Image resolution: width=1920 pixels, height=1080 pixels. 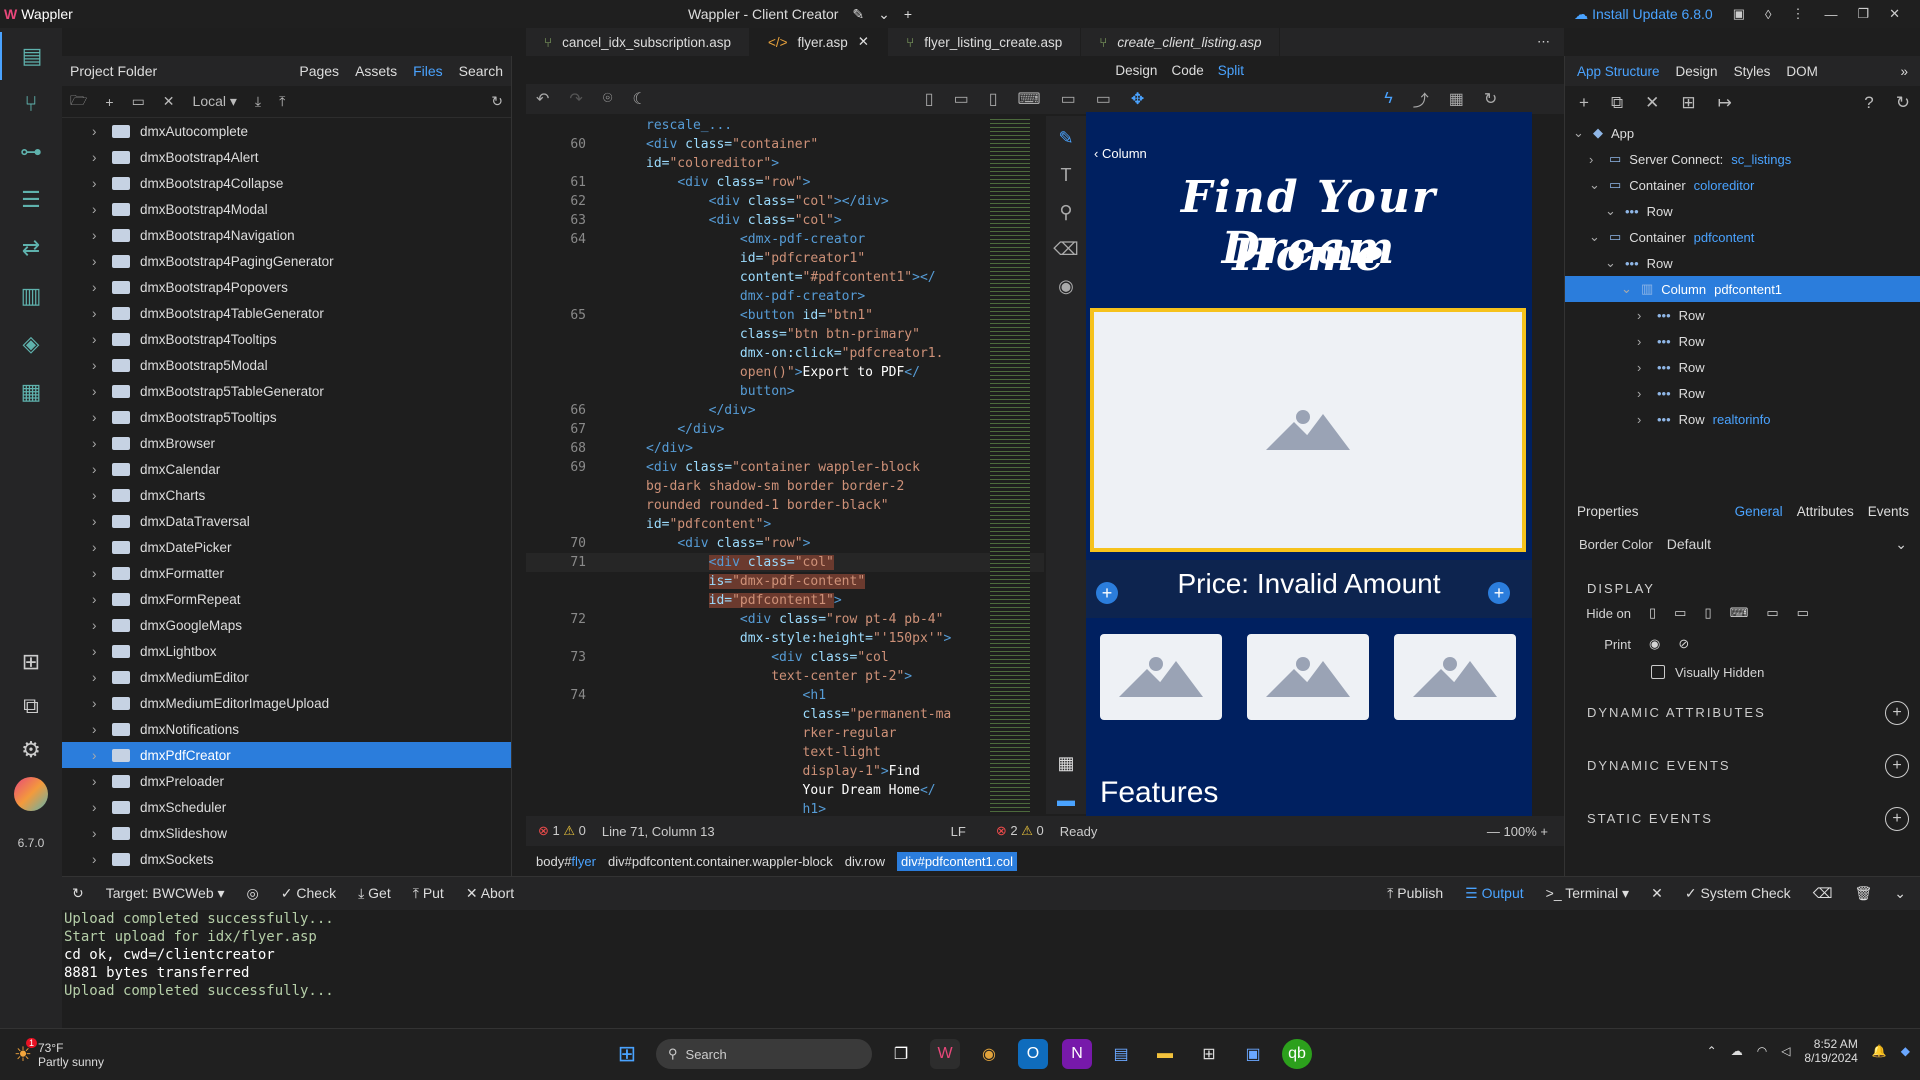 What do you see at coordinates (286, 547) in the screenshot?
I see `file-tree-item: › dmxDatePicker` at bounding box center [286, 547].